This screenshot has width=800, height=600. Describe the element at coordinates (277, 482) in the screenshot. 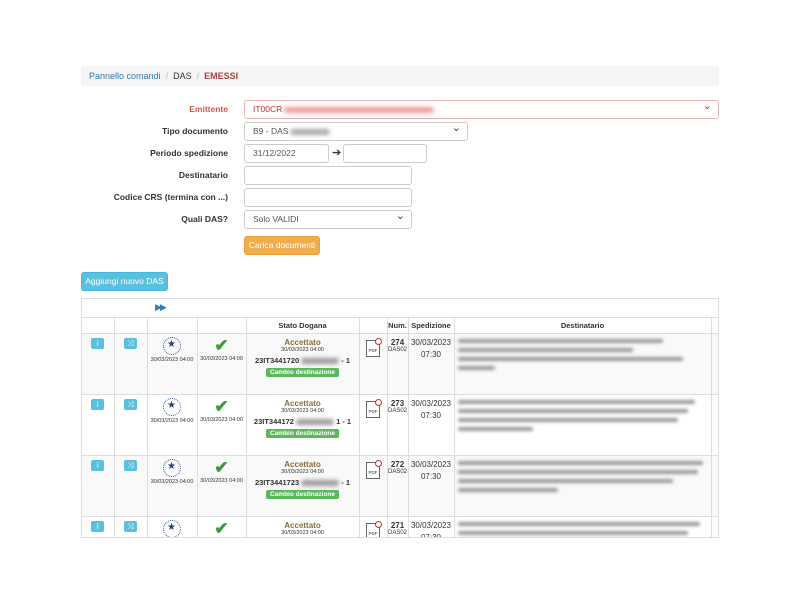

I see `mrn-value: 23IT3441723` at that location.